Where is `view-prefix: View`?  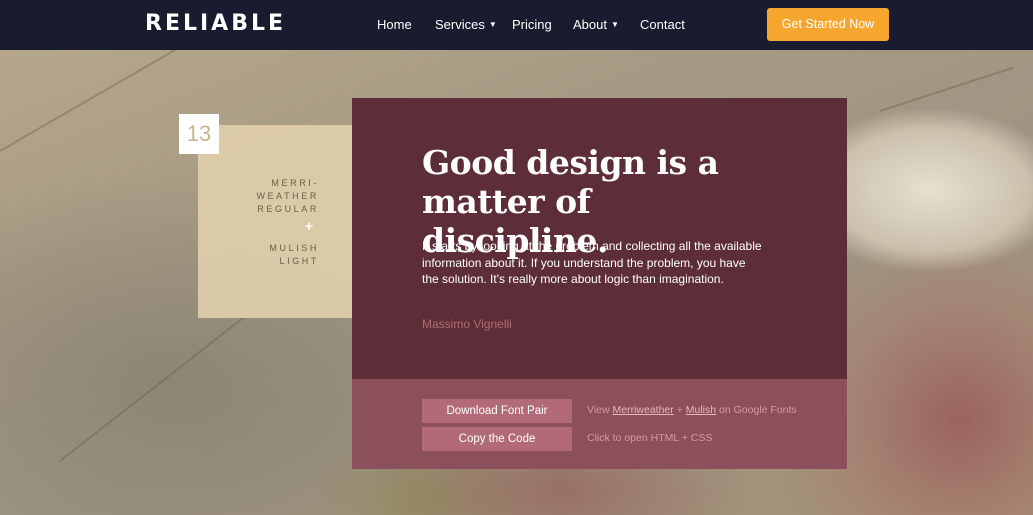
view-prefix: View is located at coordinates (598, 410).